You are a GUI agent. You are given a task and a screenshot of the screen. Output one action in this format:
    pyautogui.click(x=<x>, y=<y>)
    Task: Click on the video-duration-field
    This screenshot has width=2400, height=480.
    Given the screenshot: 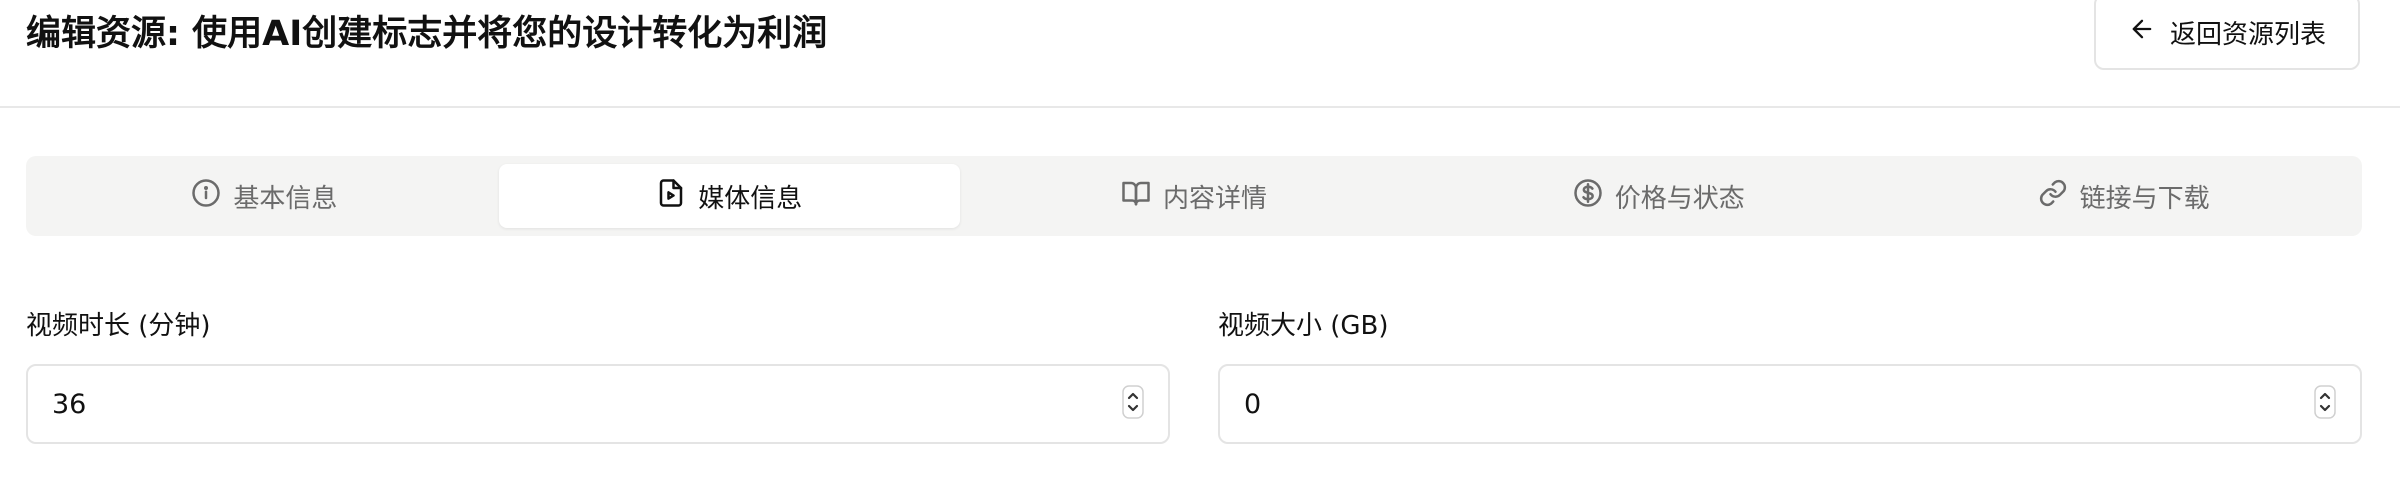 What is the action you would take?
    pyautogui.click(x=598, y=404)
    